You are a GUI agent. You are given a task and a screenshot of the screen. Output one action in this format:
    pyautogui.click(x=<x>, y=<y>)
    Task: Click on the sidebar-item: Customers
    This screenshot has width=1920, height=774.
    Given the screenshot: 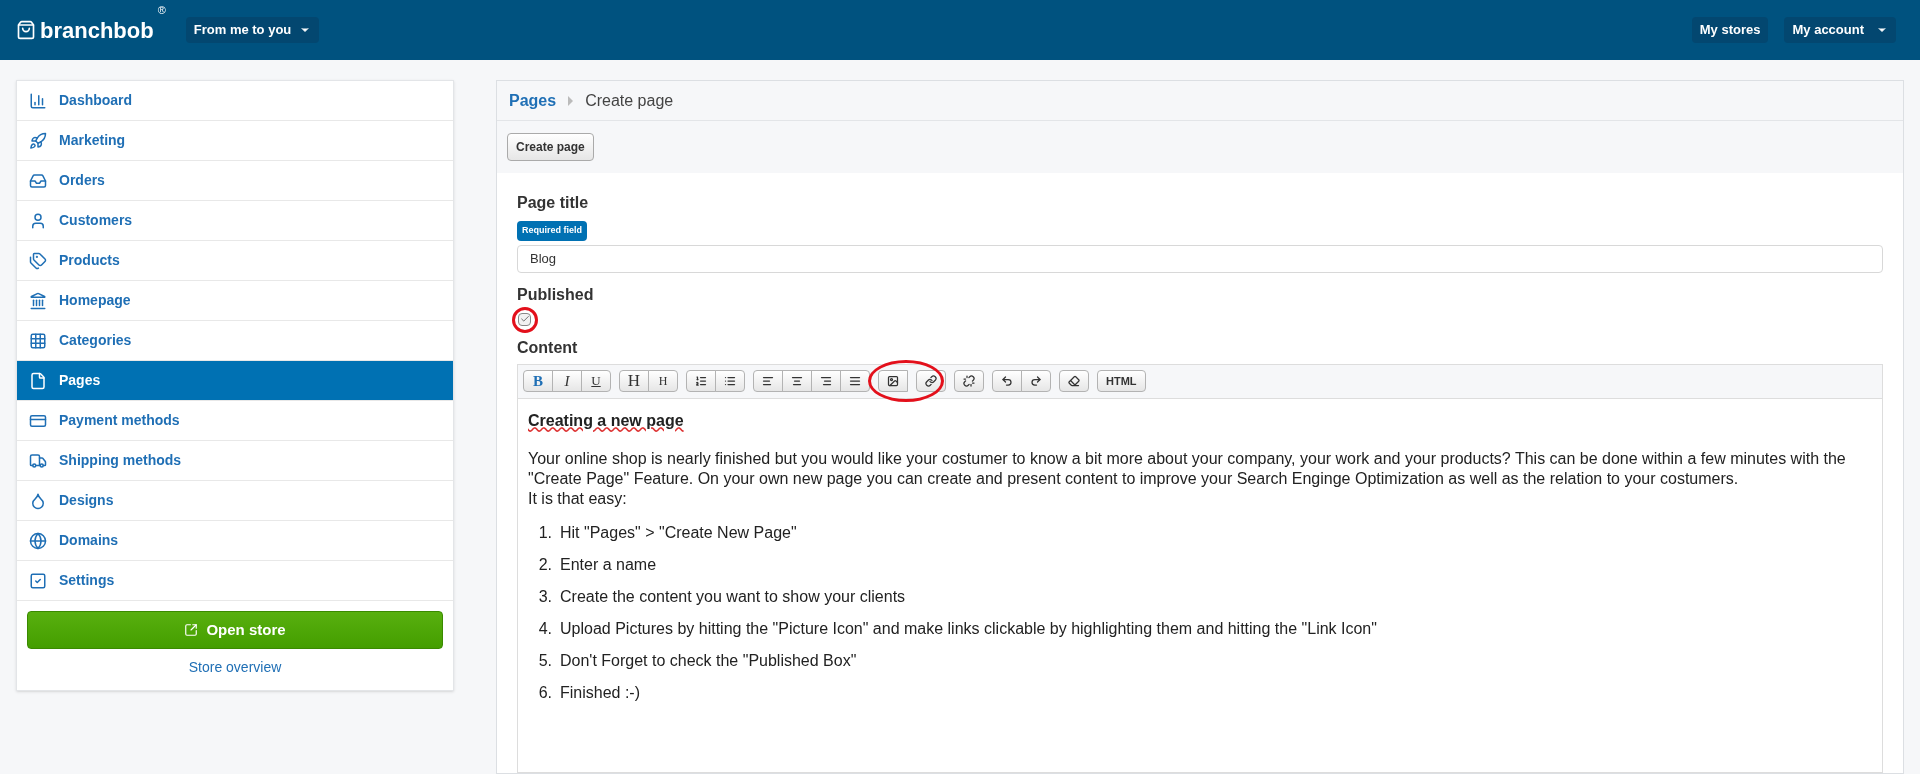 What is the action you would take?
    pyautogui.click(x=235, y=221)
    